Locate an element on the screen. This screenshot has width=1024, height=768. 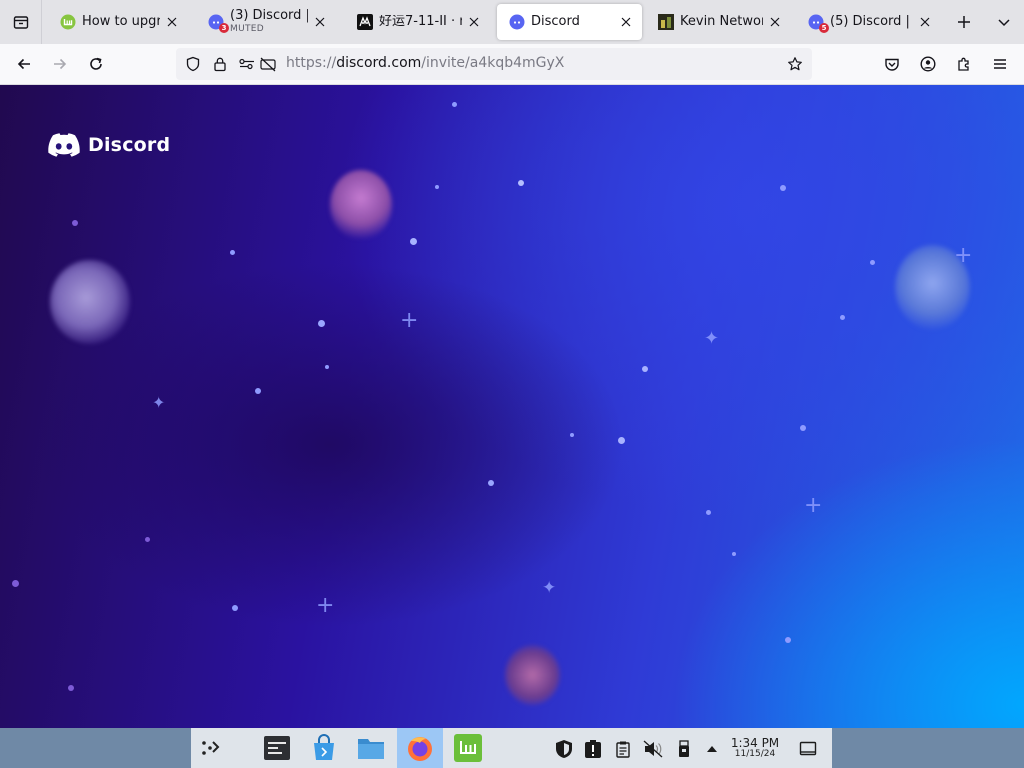
tab-title: (3) Discord | P is located at coordinates (269, 16).